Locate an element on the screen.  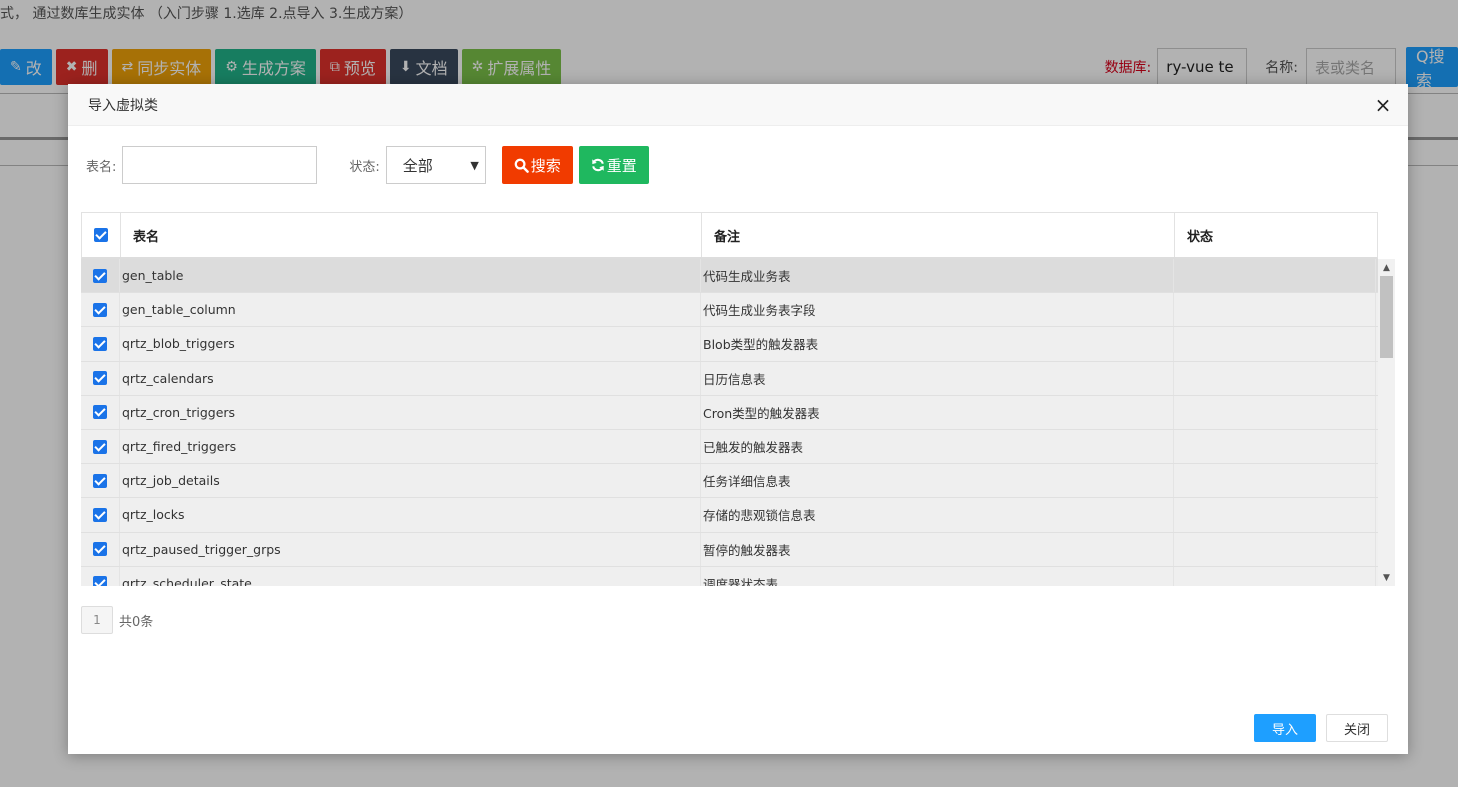
chevron-down-icon: ▼ is located at coordinates (474, 165).